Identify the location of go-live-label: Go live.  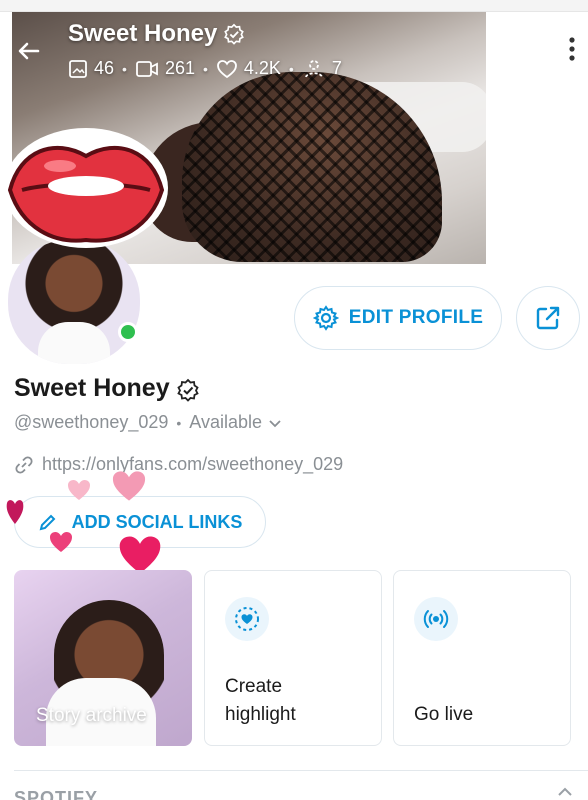
(444, 714).